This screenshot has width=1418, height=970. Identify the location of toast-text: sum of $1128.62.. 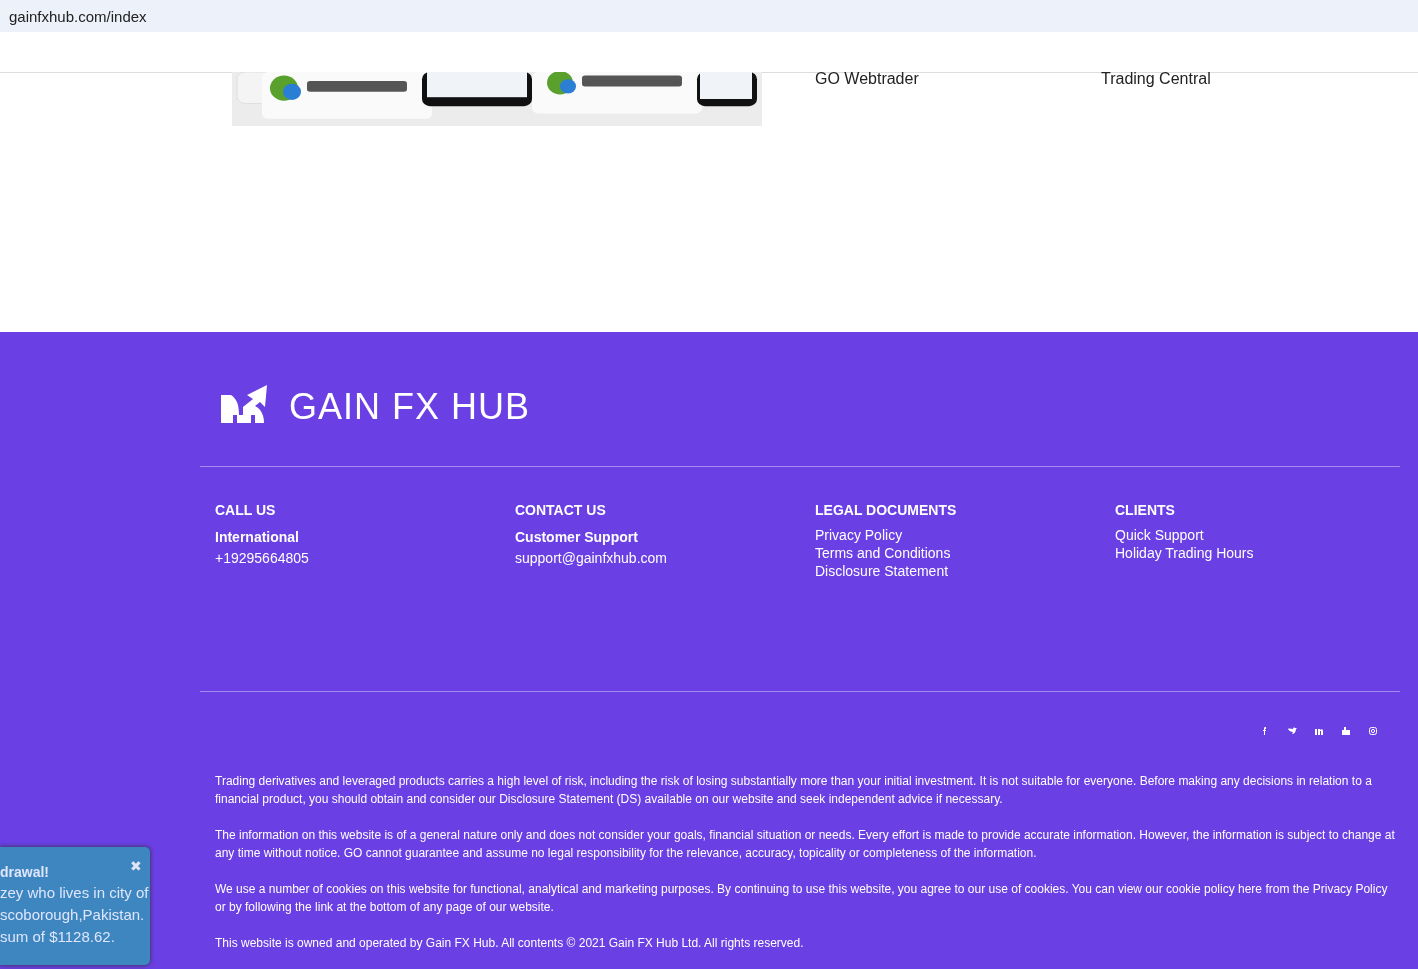
(58, 937).